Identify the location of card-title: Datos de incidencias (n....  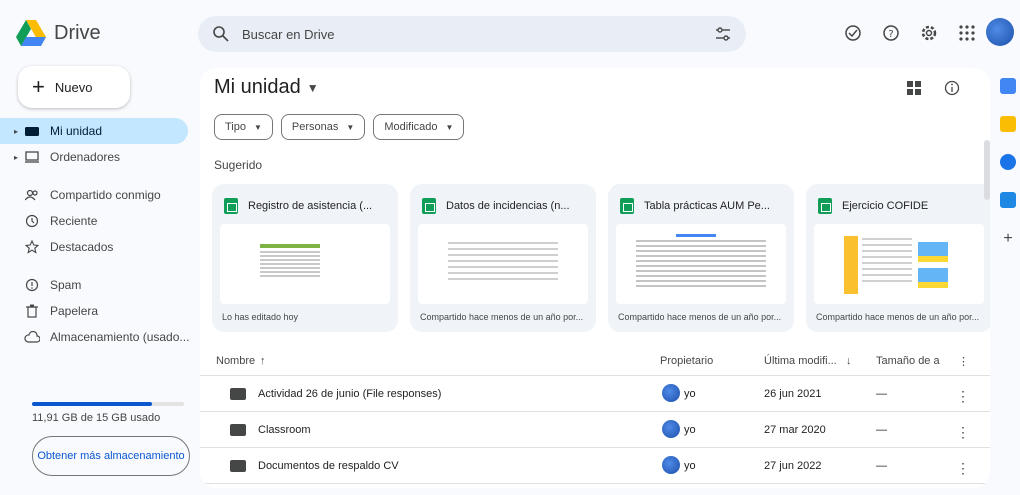
(508, 206).